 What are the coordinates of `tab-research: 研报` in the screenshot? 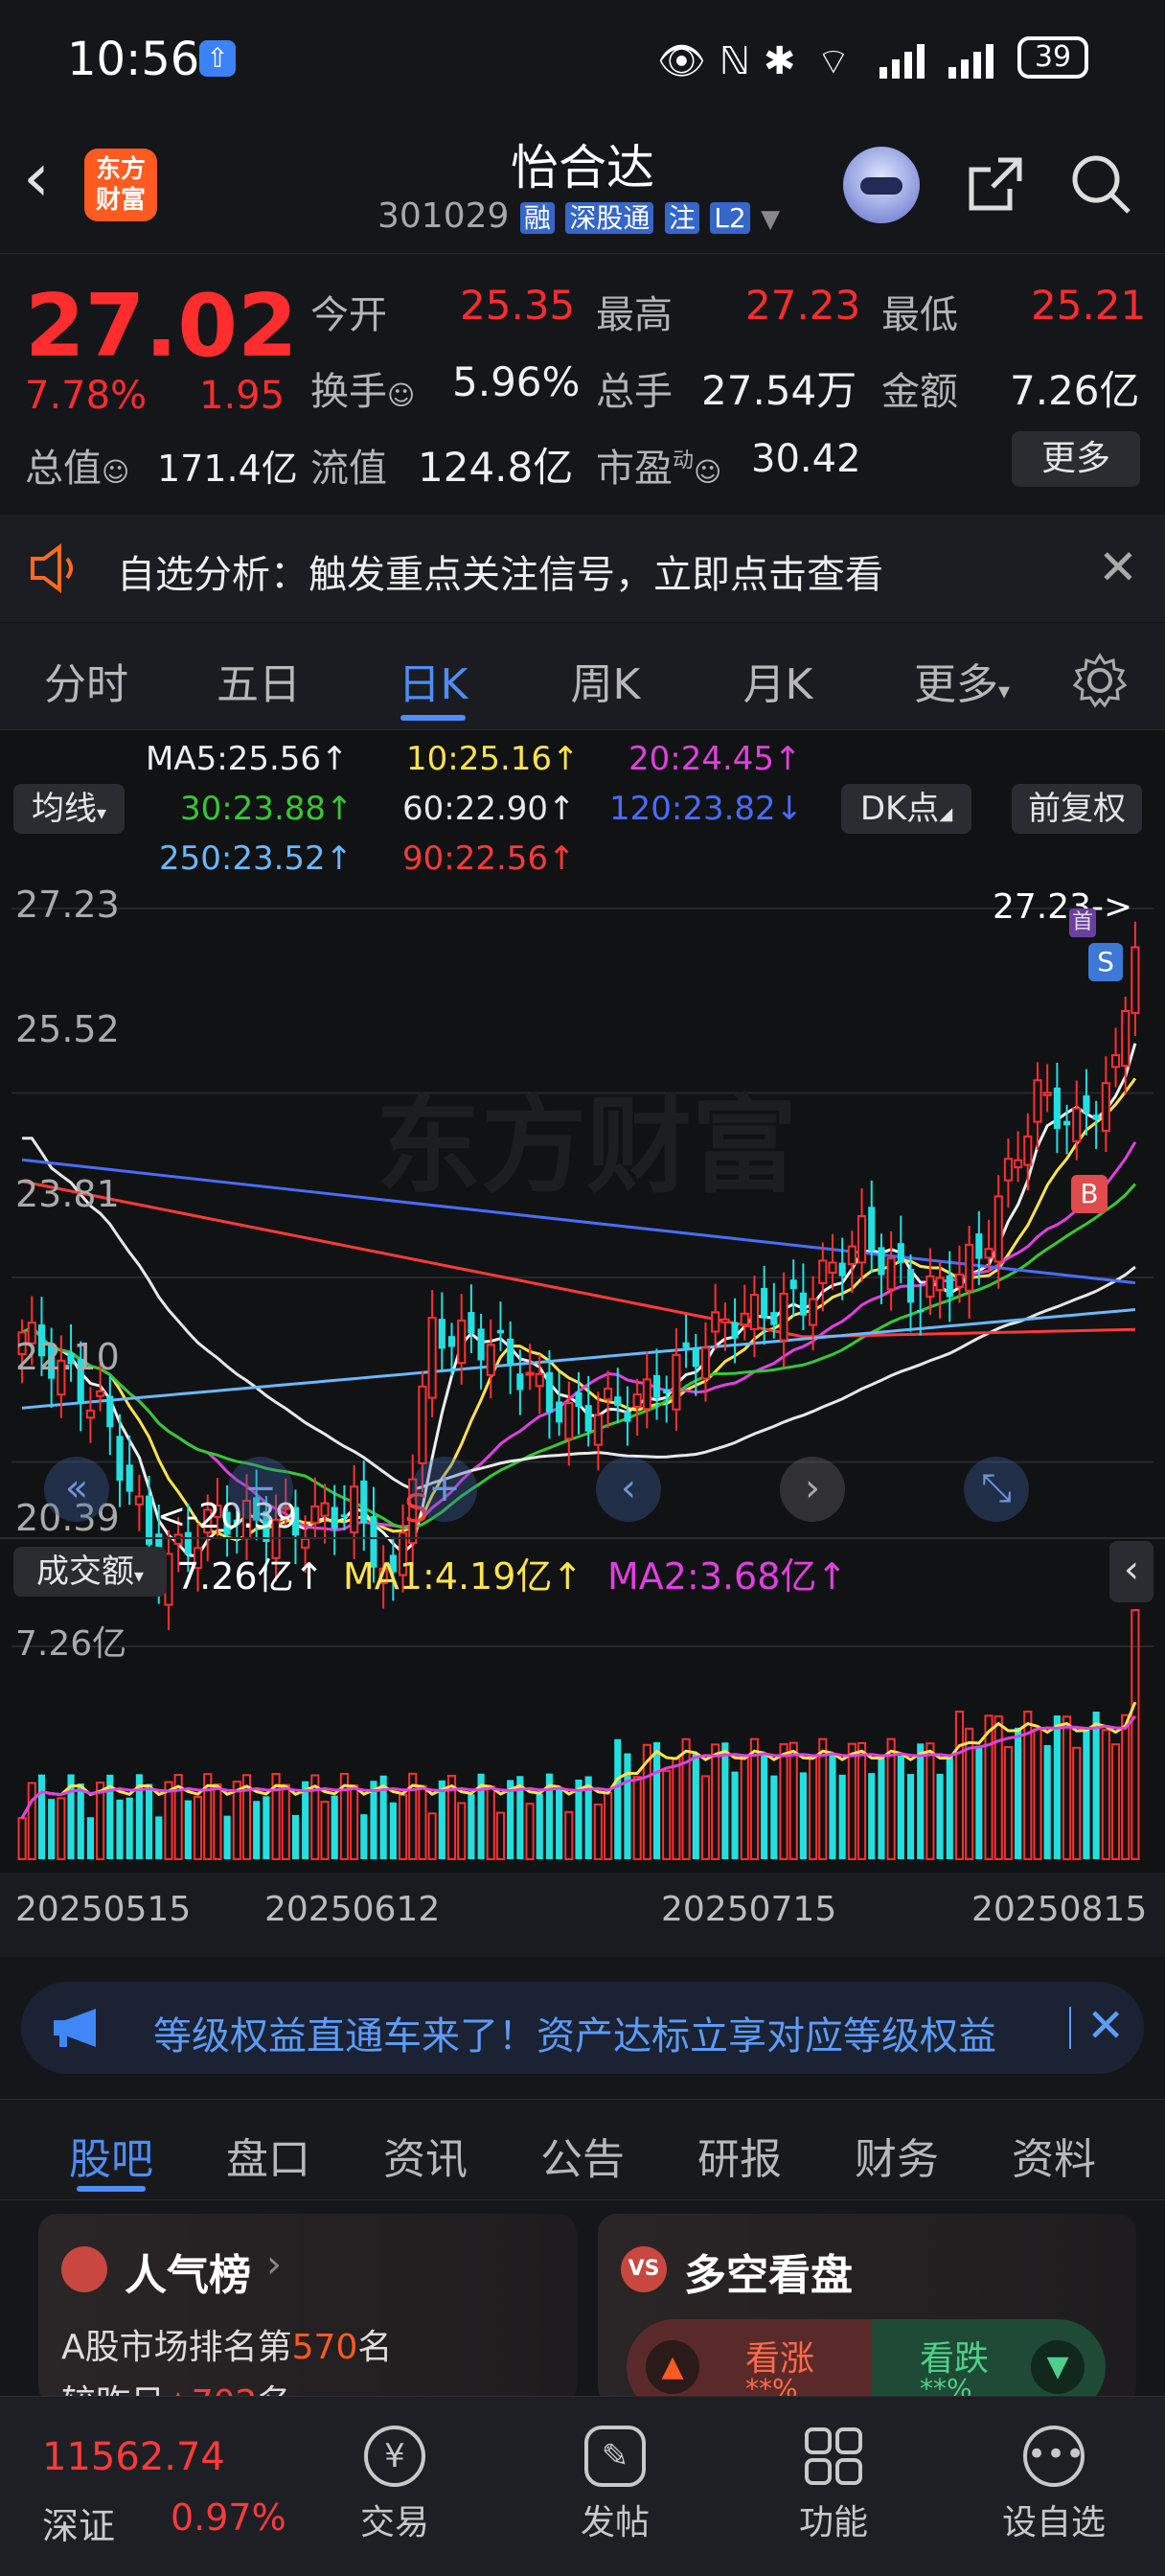 It's located at (739, 2156).